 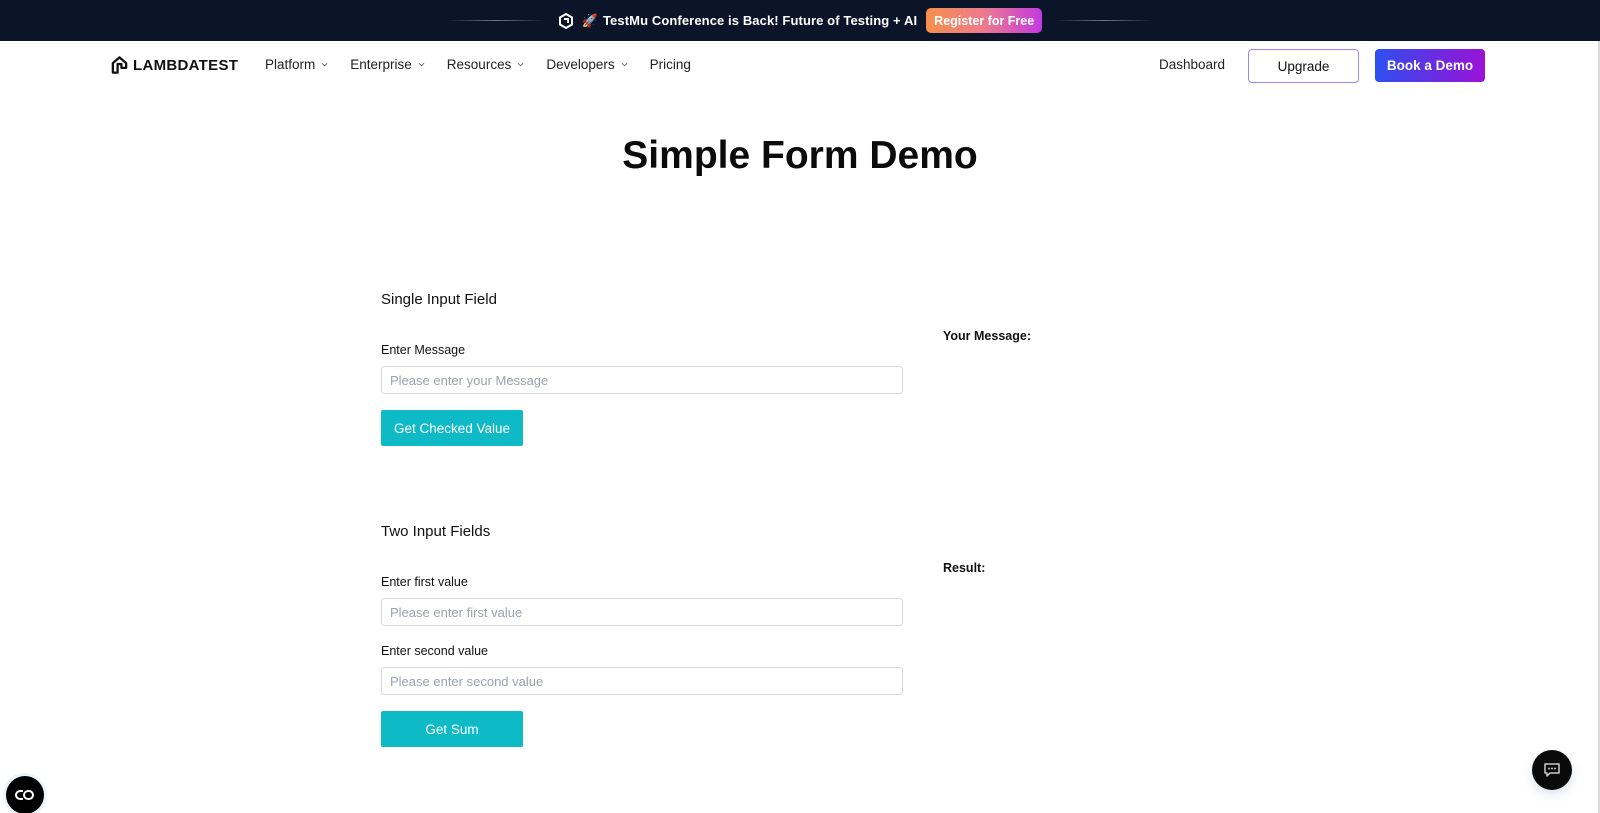 I want to click on accessibility-toggle-button, so click(x=25, y=794).